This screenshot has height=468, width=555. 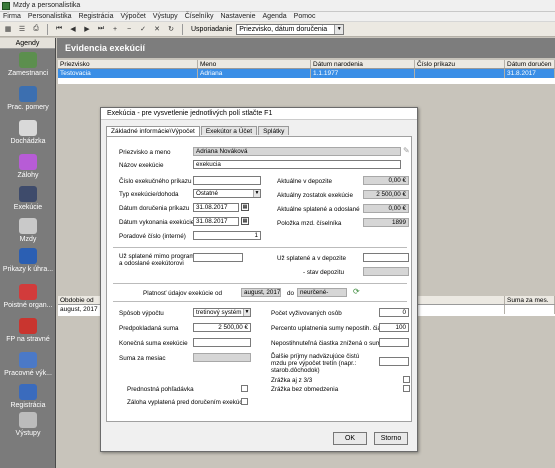 What do you see at coordinates (28, 292) in the screenshot?
I see `insurance-icon` at bounding box center [28, 292].